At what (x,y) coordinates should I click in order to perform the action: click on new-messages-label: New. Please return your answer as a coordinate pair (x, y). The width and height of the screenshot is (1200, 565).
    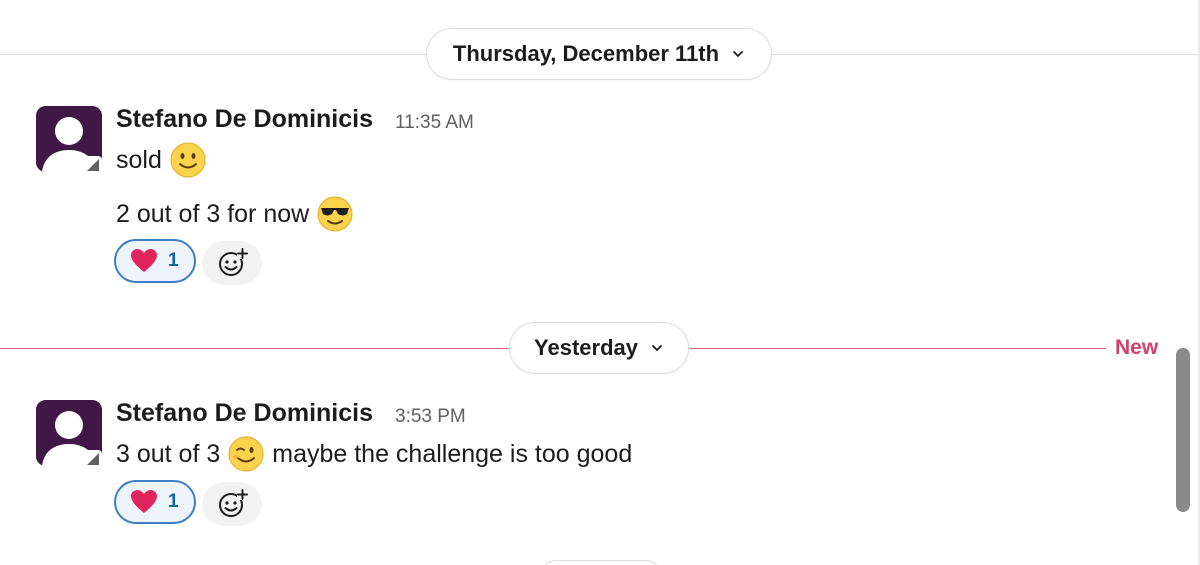
    Looking at the image, I should click on (1137, 347).